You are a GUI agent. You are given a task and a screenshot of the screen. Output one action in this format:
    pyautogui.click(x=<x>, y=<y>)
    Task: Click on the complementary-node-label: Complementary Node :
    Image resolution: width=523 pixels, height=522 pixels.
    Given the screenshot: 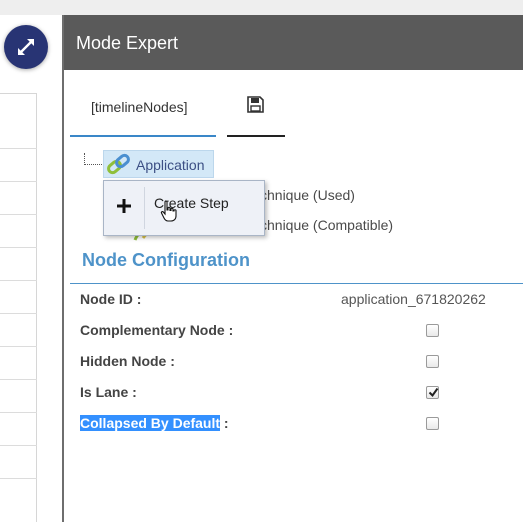 What is the action you would take?
    pyautogui.click(x=157, y=330)
    